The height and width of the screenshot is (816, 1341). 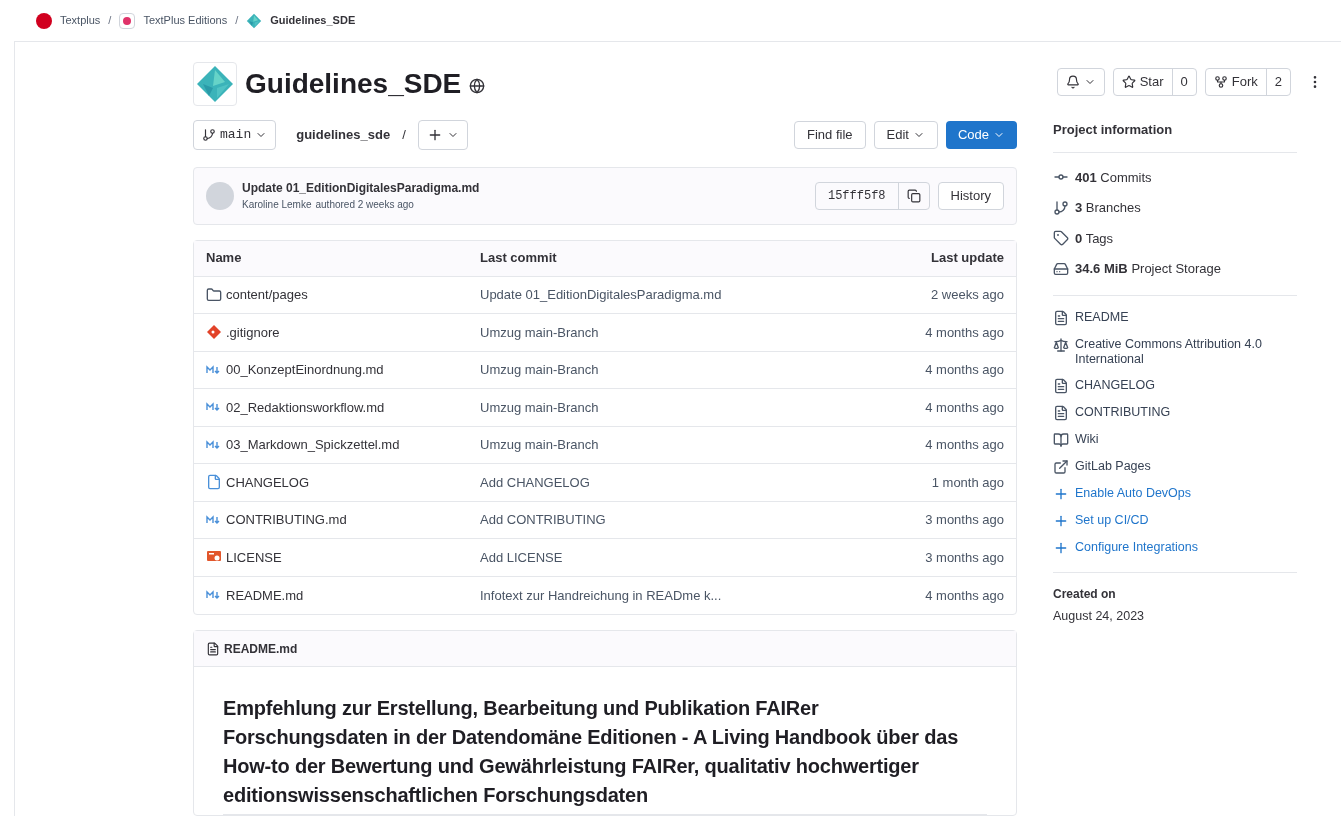 What do you see at coordinates (970, 195) in the screenshot?
I see `history-button: History` at bounding box center [970, 195].